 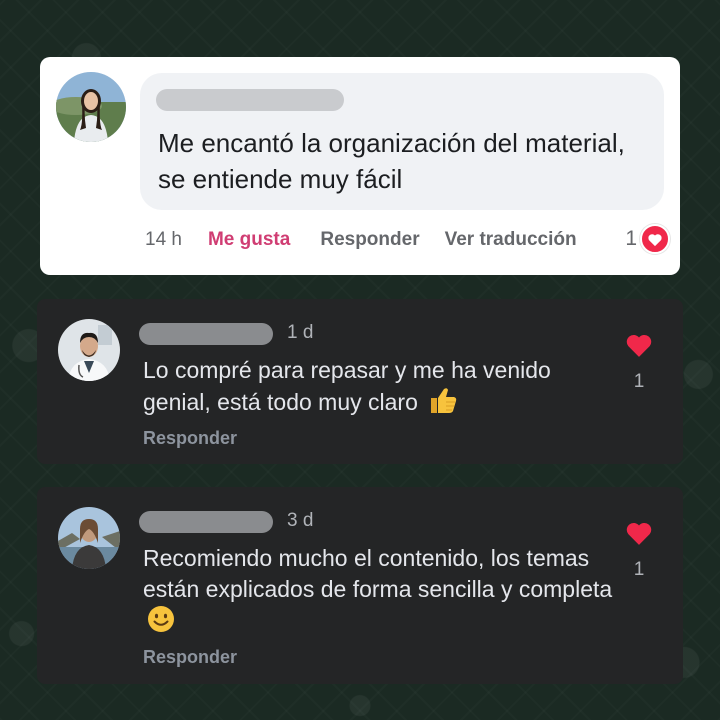 What do you see at coordinates (163, 240) in the screenshot?
I see `comment-time: 14 h` at bounding box center [163, 240].